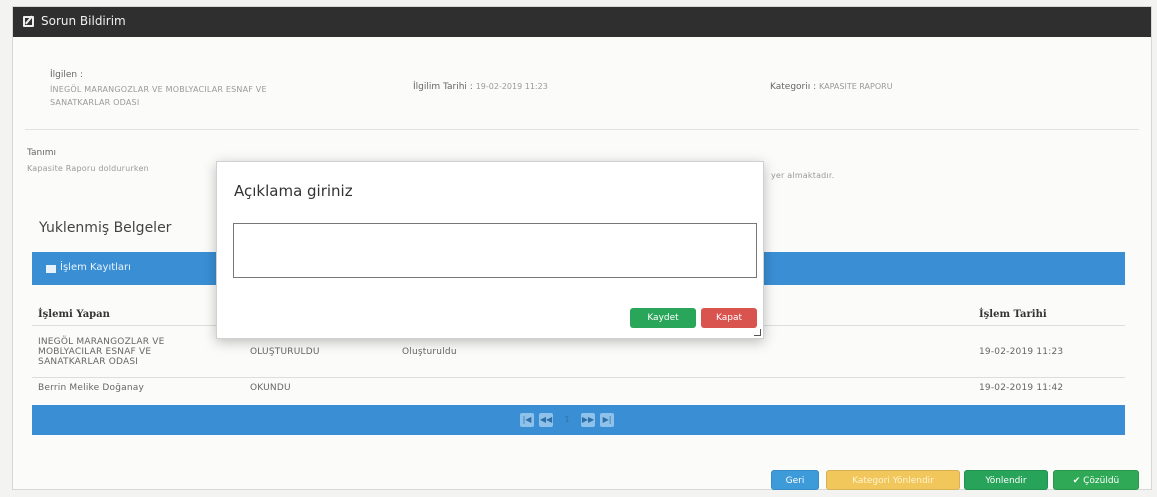 This screenshot has width=1157, height=497. What do you see at coordinates (41, 153) in the screenshot?
I see `tanim-label: Tanımı` at bounding box center [41, 153].